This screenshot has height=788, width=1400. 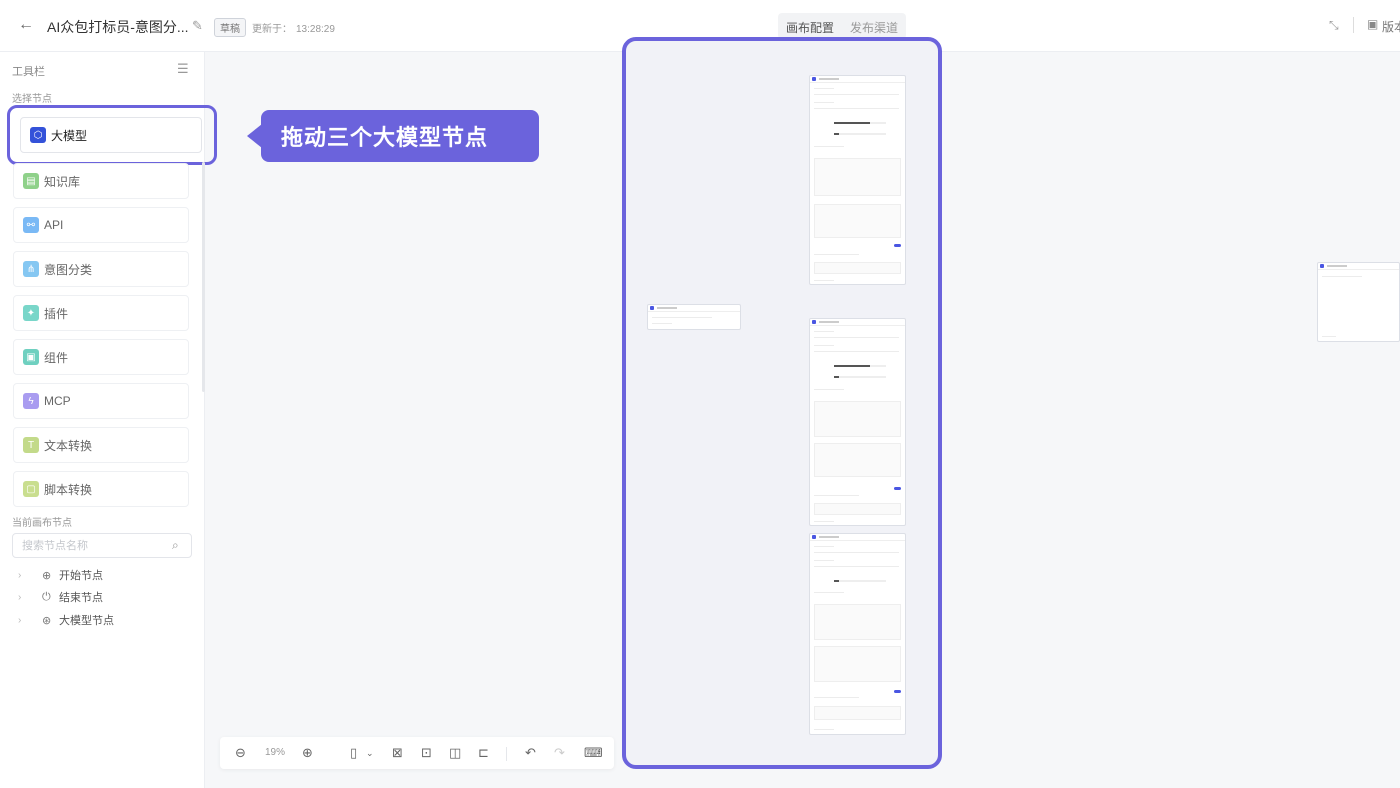 What do you see at coordinates (1334, 25) in the screenshot?
I see `collapse-icon: ⤡` at bounding box center [1334, 25].